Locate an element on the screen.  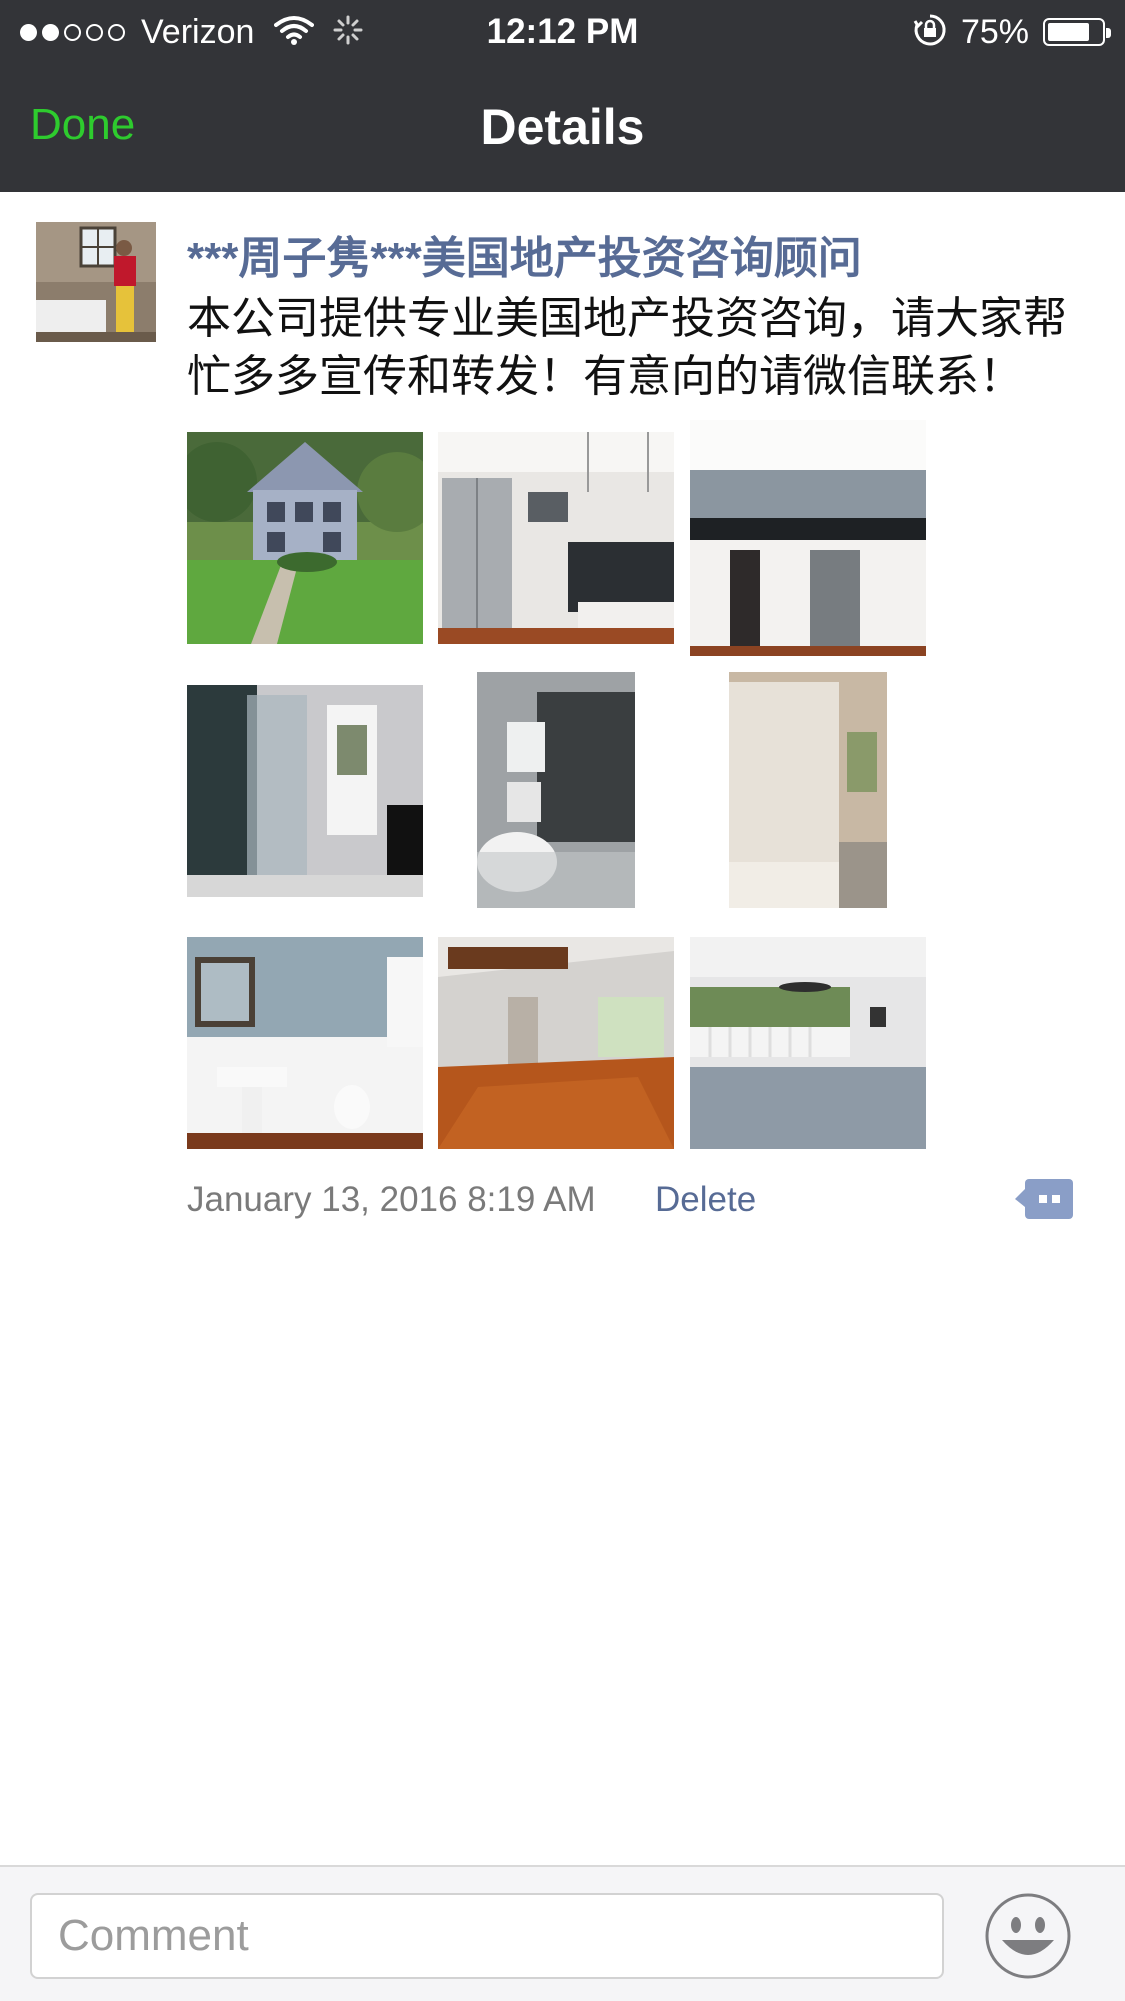
photo-bathroom-sink is located at coordinates (305, 1043).